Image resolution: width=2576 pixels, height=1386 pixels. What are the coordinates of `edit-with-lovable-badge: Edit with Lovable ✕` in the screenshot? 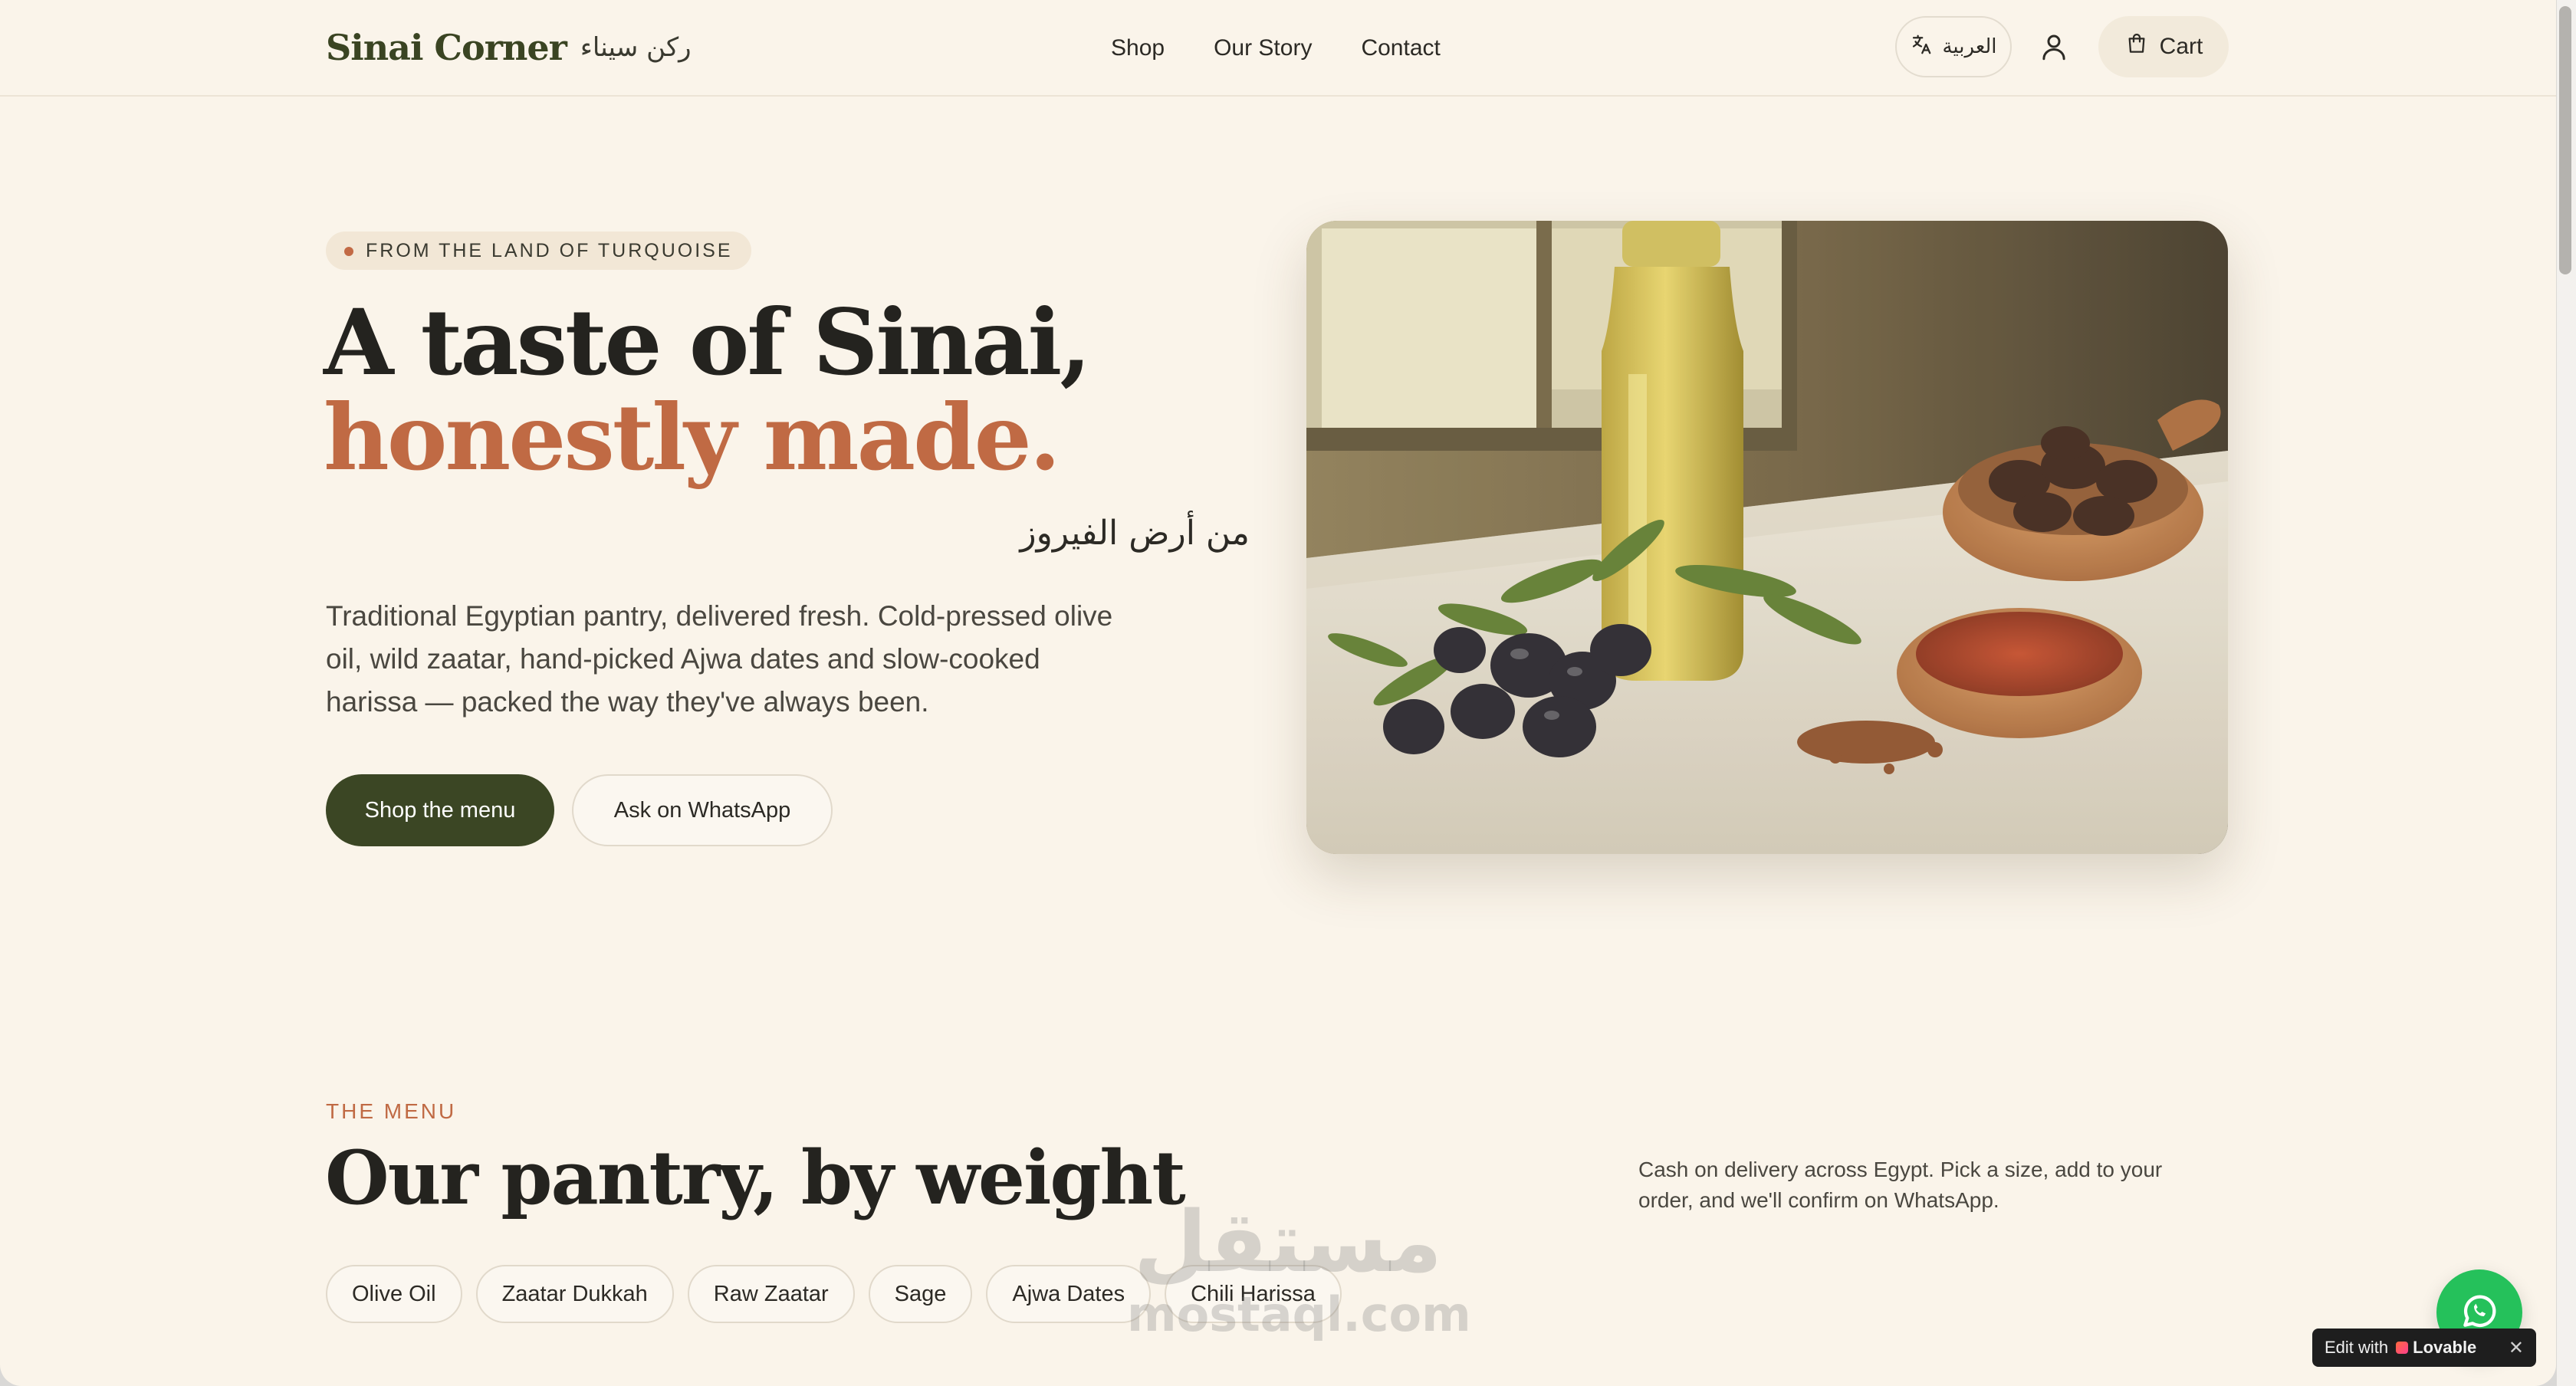 It's located at (2424, 1348).